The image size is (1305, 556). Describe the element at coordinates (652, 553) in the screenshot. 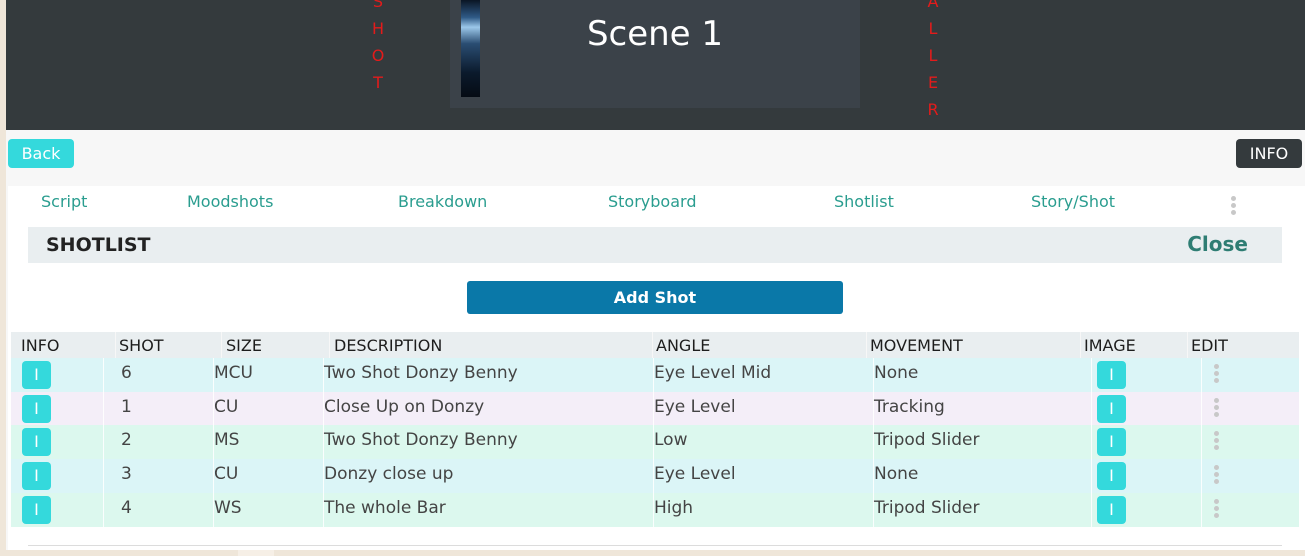

I see `bottom-strip` at that location.